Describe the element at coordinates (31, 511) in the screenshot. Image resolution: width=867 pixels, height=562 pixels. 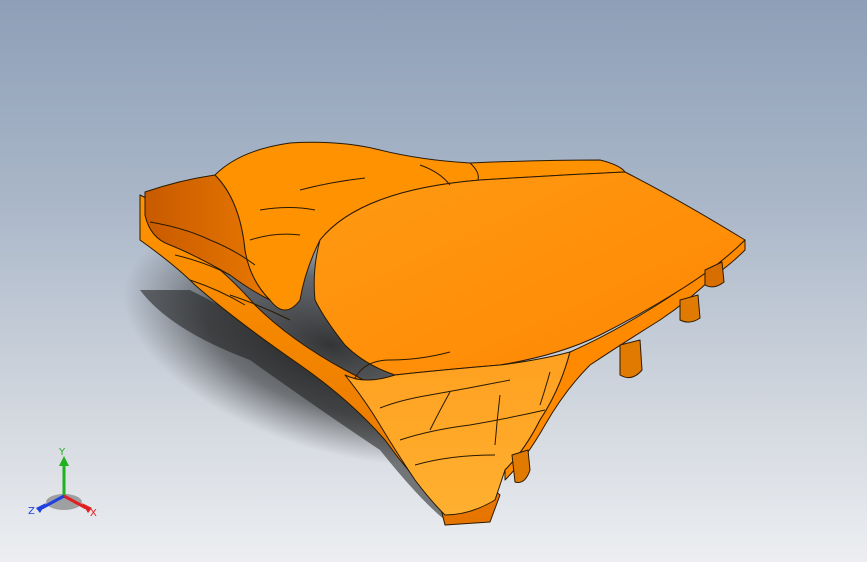
I see `z-axis-label: Z` at that location.